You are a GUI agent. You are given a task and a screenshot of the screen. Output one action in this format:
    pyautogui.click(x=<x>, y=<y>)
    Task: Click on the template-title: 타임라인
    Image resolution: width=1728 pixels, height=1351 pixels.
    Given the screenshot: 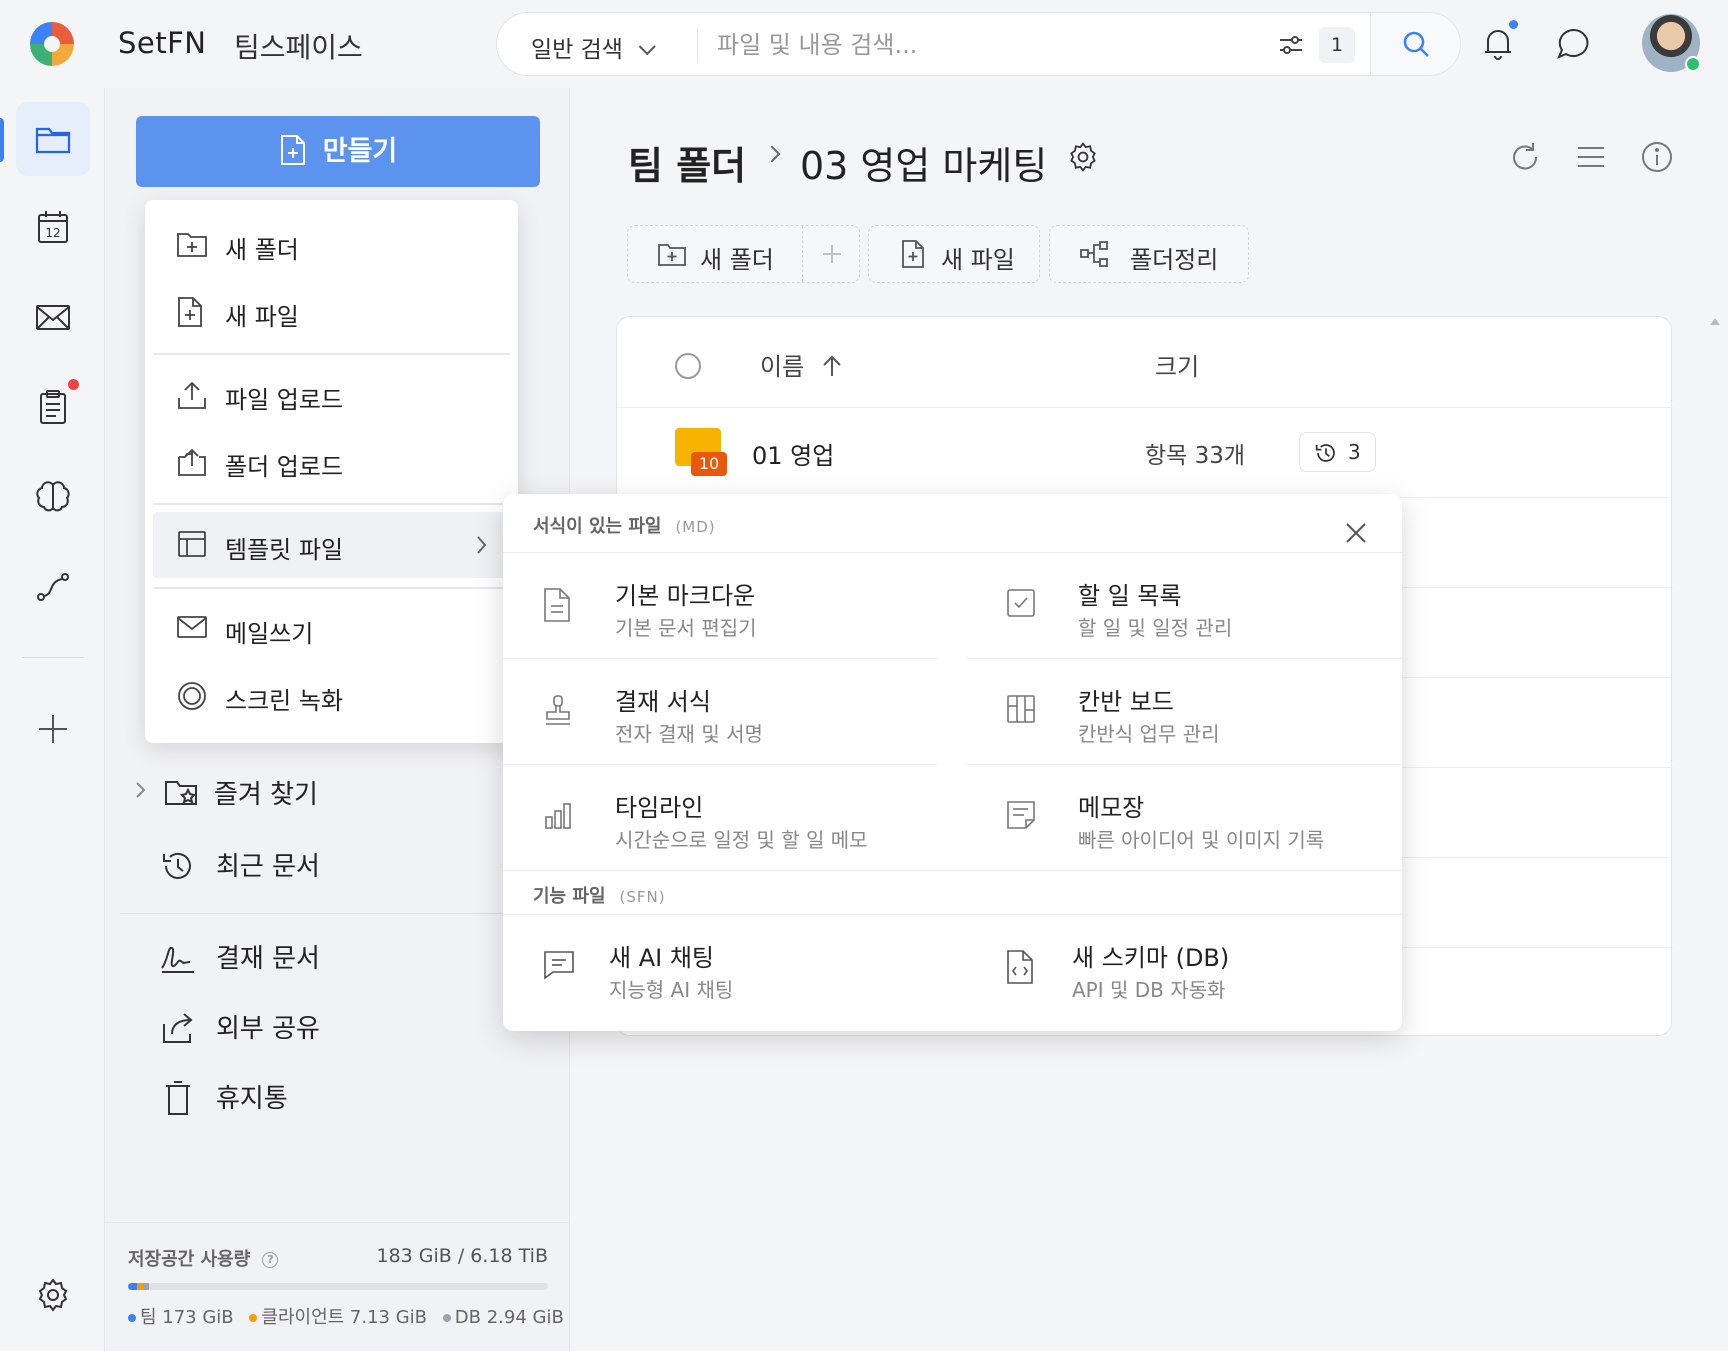 What is the action you would take?
    pyautogui.click(x=659, y=808)
    